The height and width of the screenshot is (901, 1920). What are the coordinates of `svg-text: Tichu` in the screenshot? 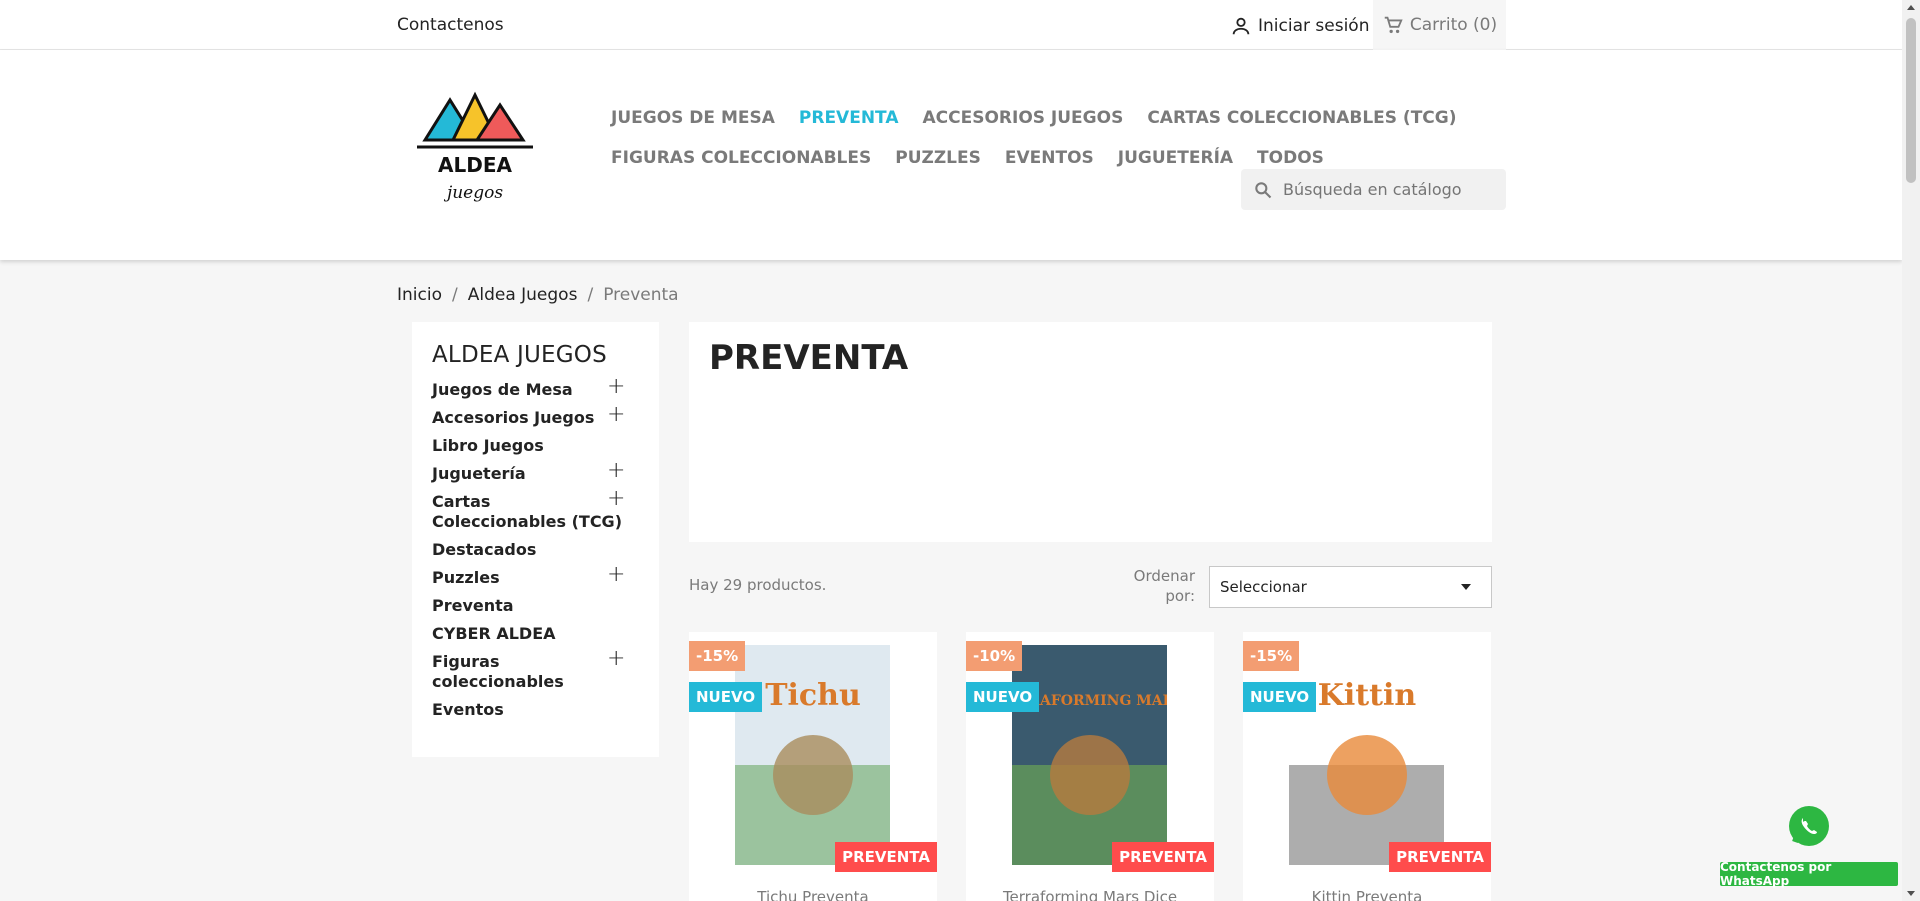 It's located at (813, 695).